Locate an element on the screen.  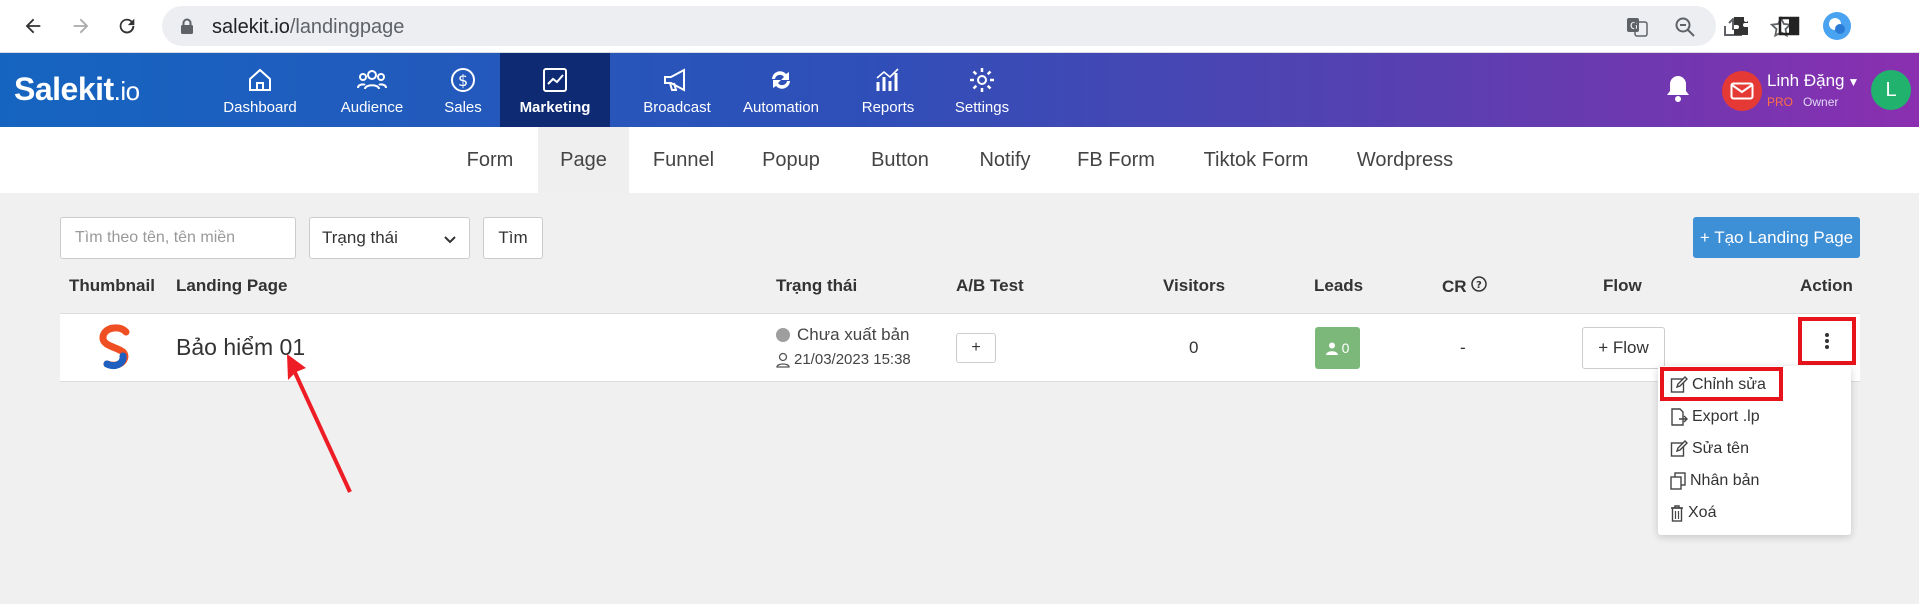
ab-test-add-button: + is located at coordinates (976, 348).